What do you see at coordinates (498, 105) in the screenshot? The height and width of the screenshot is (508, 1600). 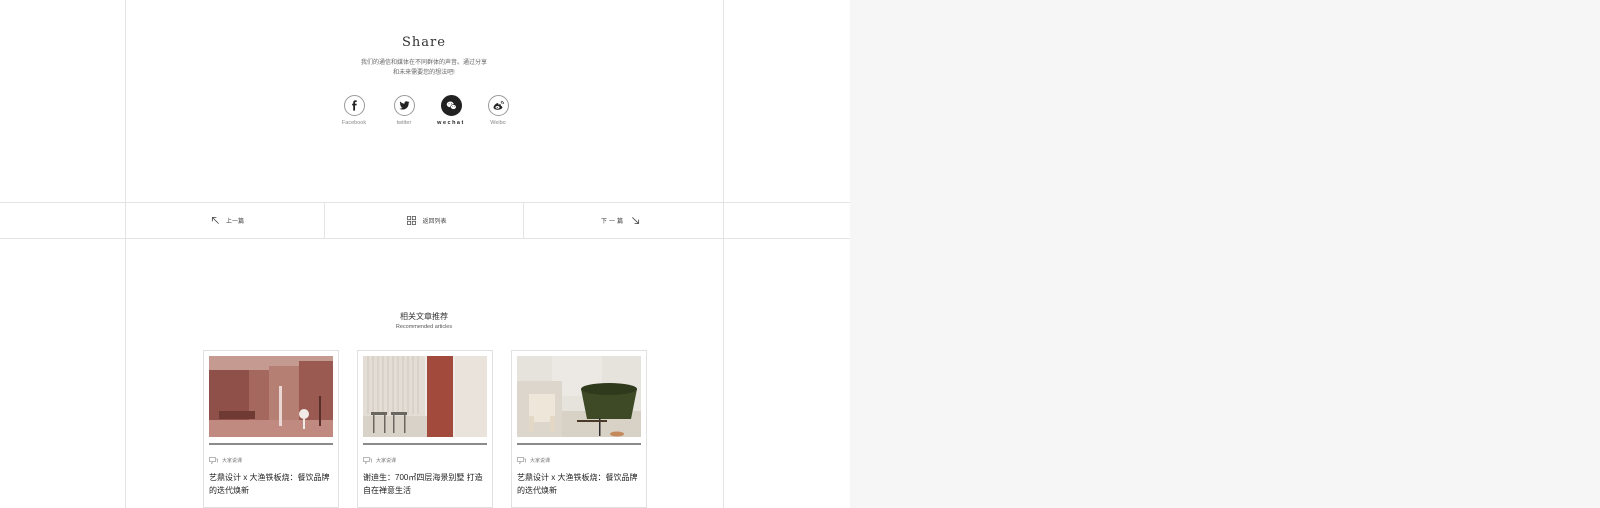 I see `weibo-icon` at bounding box center [498, 105].